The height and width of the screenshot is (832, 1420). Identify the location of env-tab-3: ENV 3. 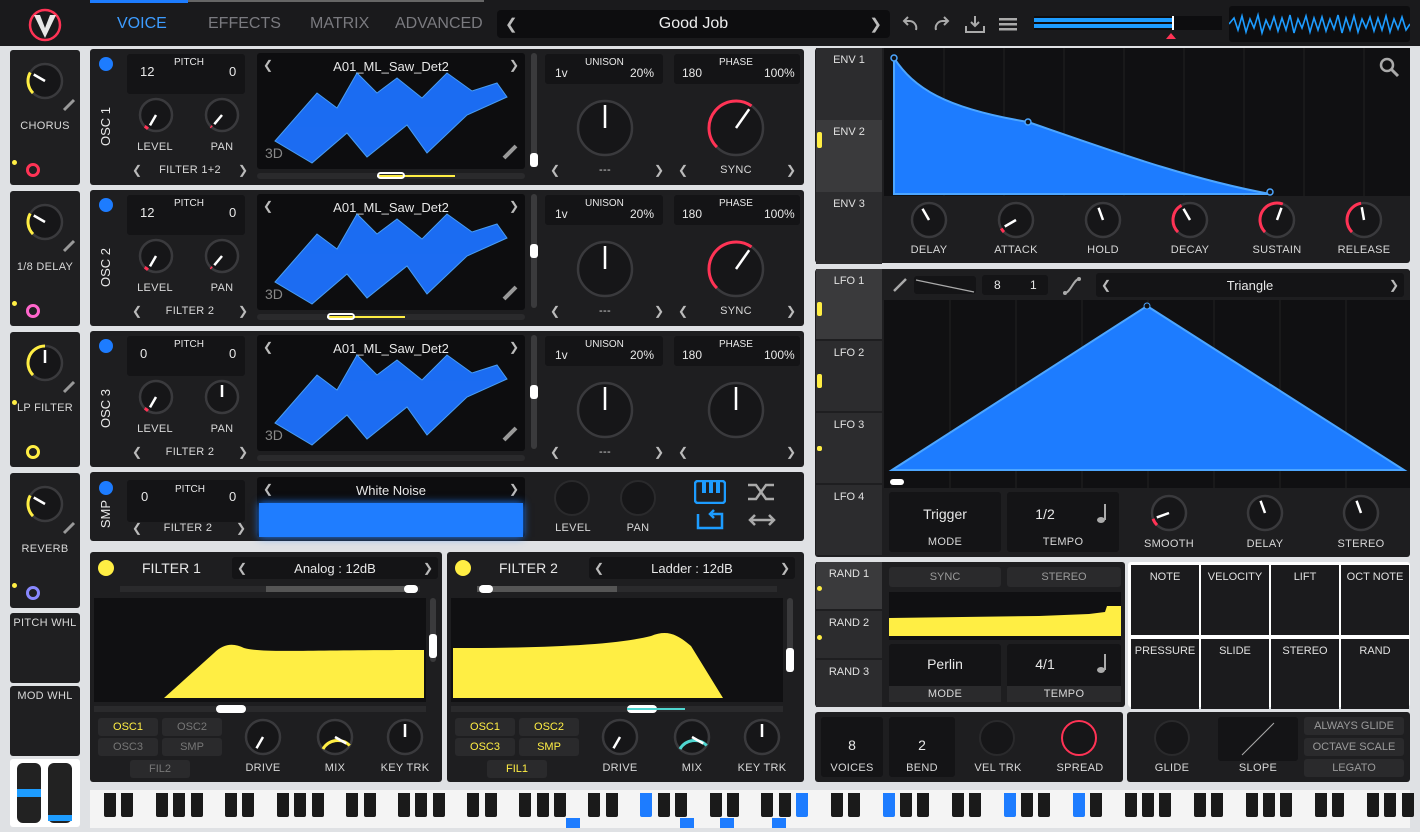
(849, 228).